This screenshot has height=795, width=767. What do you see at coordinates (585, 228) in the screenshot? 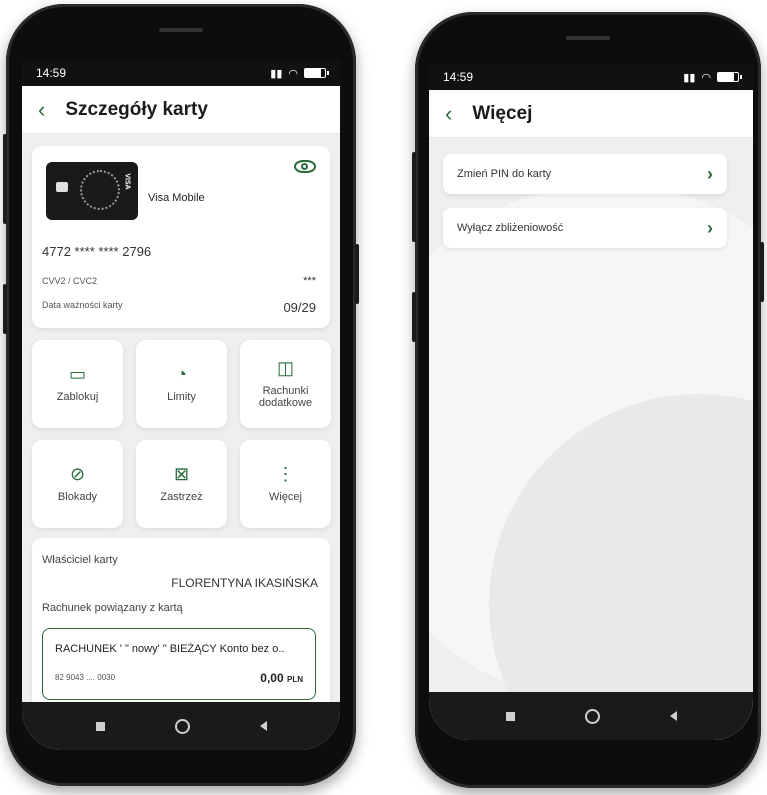
I see `disable-contactless-item: Wyłącz zbliżeniowość ›` at bounding box center [585, 228].